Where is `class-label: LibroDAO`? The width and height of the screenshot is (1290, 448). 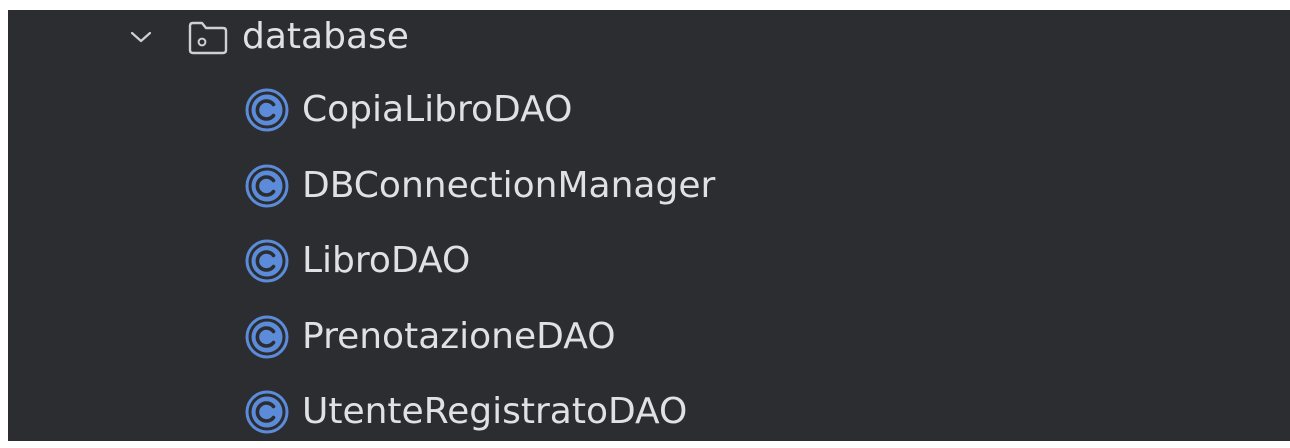 class-label: LibroDAO is located at coordinates (386, 260).